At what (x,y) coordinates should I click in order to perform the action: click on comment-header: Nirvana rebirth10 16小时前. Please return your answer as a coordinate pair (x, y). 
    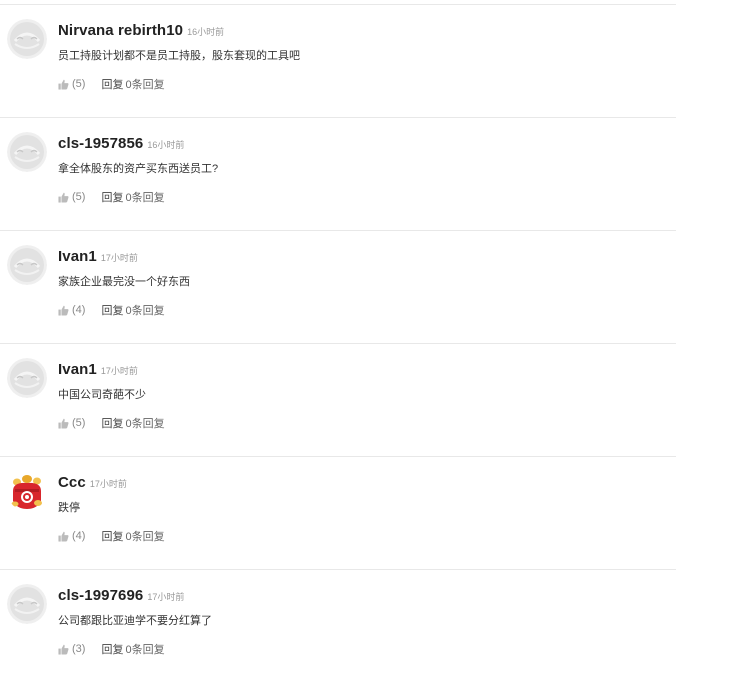
    Looking at the image, I should click on (141, 31).